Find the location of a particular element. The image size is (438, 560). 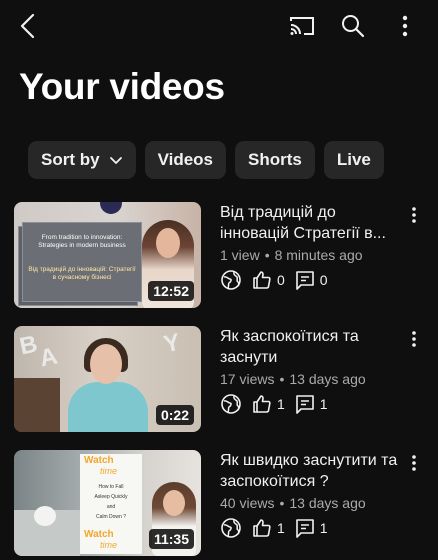

video-title: Як заспокоїтися та заснути is located at coordinates (312, 347).